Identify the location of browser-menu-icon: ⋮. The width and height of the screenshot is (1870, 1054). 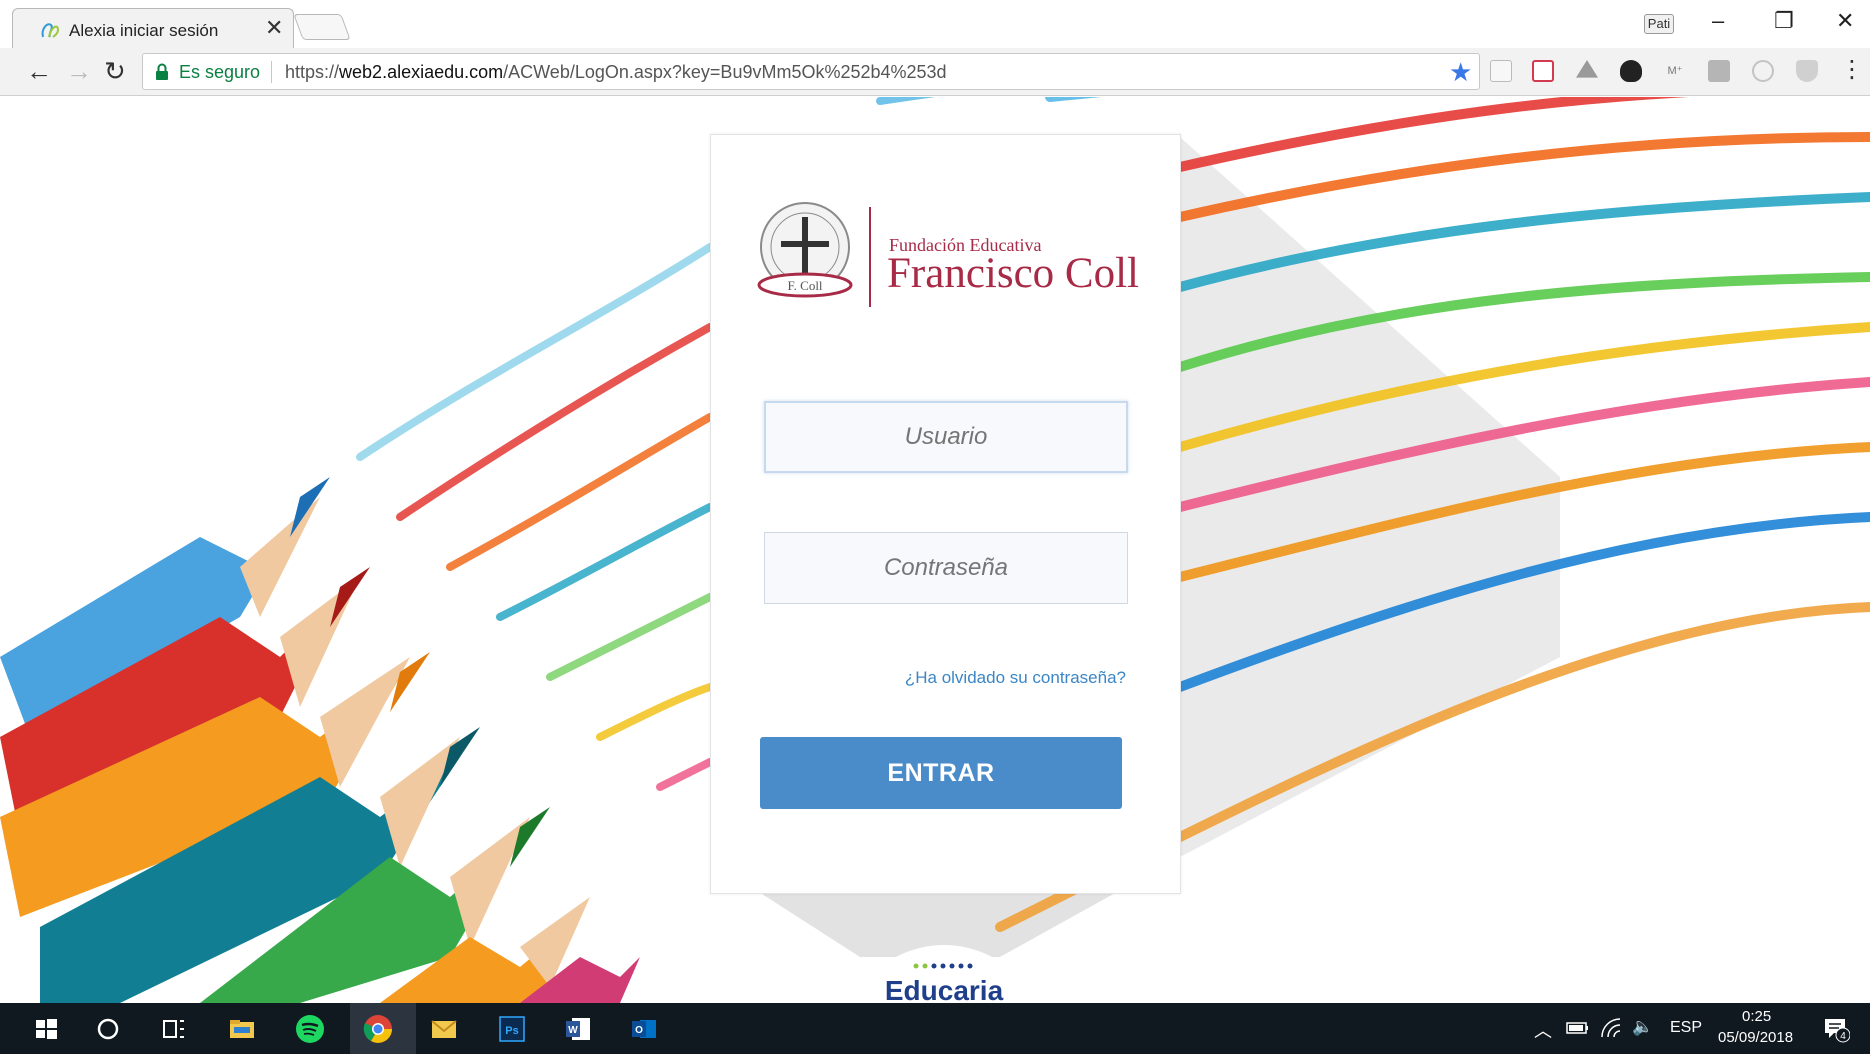
(1852, 70).